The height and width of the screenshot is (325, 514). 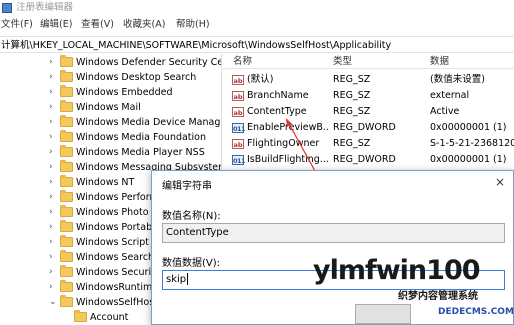 I want to click on watermark-subtitle: 织梦内容管理系统, so click(x=438, y=296).